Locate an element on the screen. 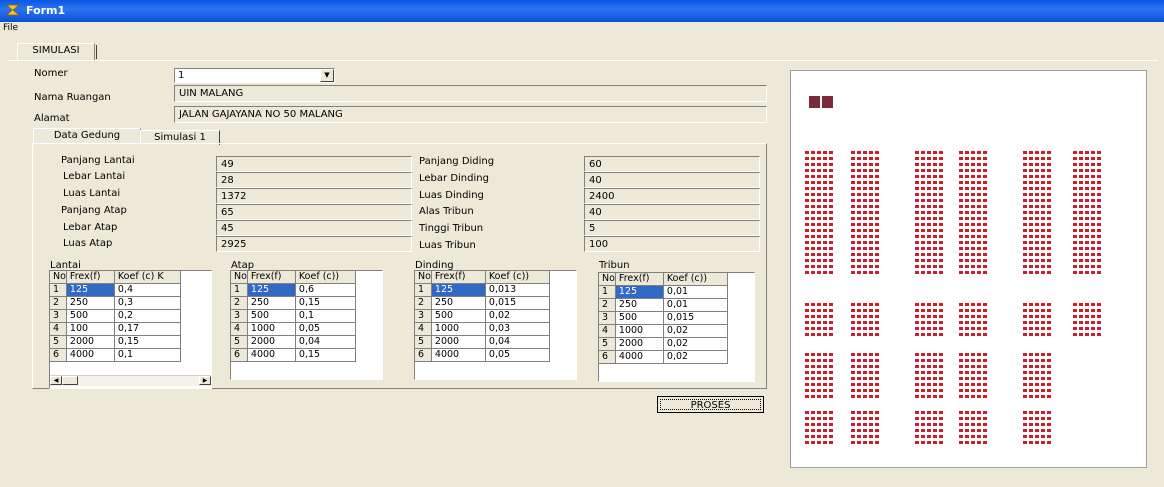 The width and height of the screenshot is (1164, 487). nomer-combo: 1 ▼ is located at coordinates (254, 75).